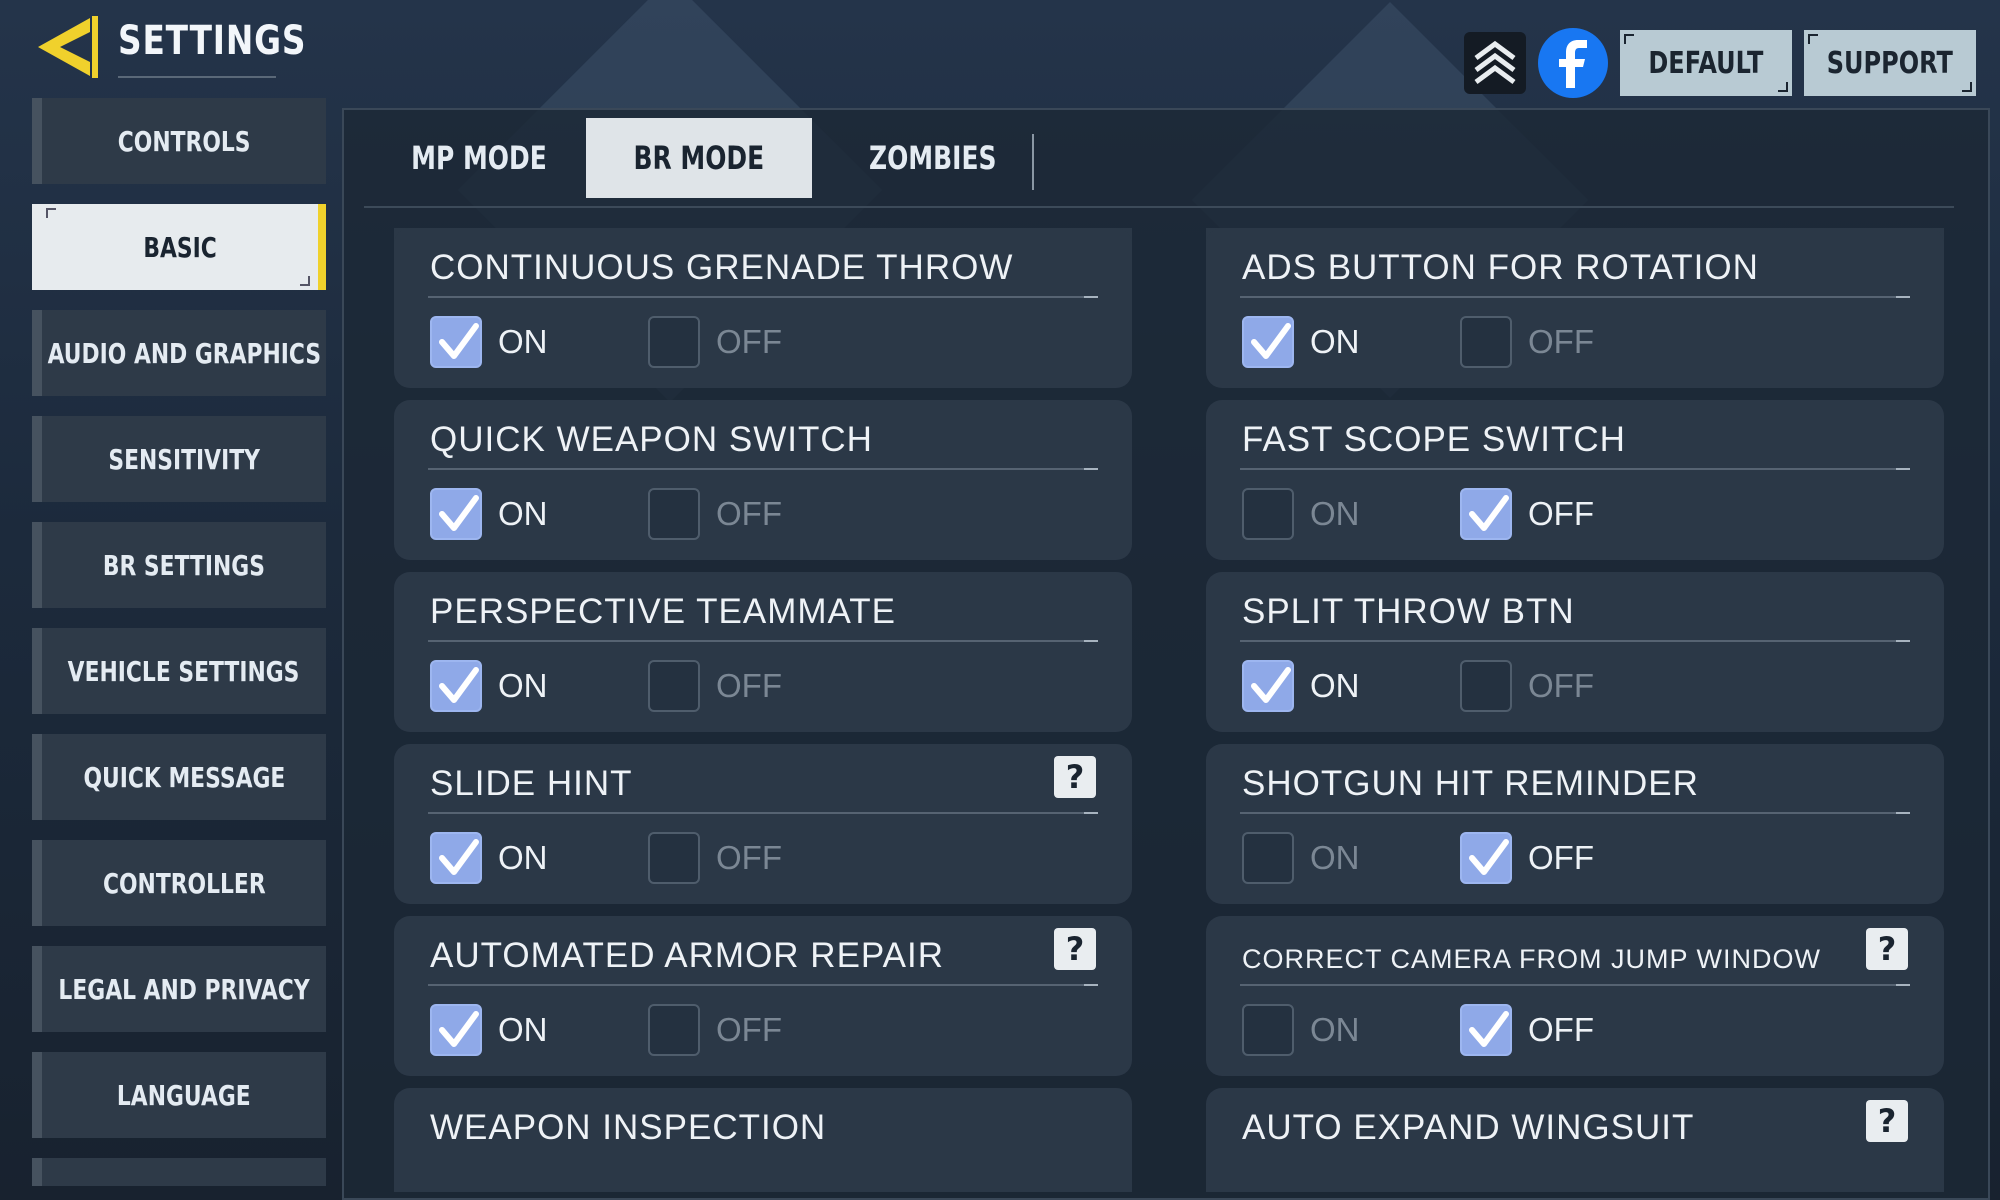 This screenshot has height=1200, width=2000. What do you see at coordinates (184, 777) in the screenshot?
I see `sidebar-item-label: QUICK MESSAGE` at bounding box center [184, 777].